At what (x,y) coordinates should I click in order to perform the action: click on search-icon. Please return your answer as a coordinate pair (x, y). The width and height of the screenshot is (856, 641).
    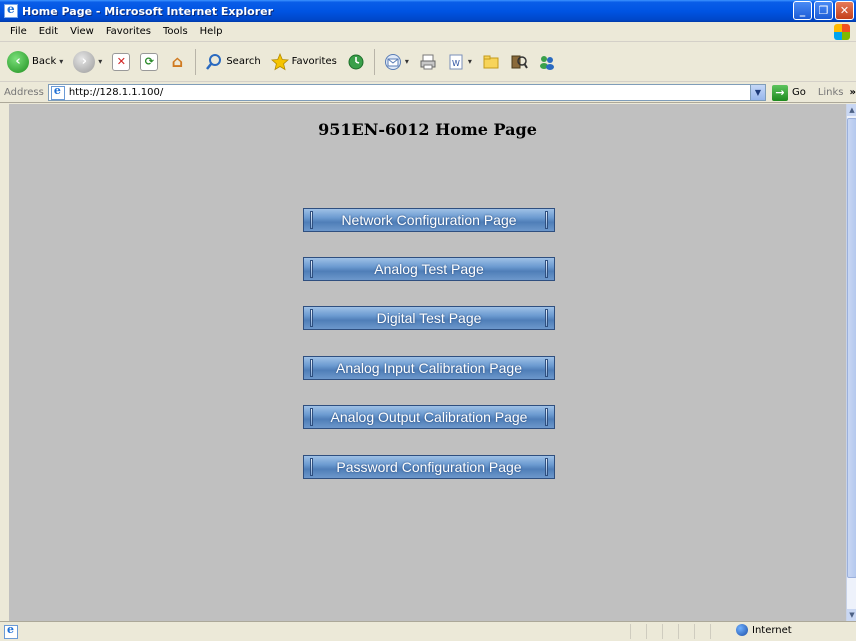
    Looking at the image, I should click on (214, 61).